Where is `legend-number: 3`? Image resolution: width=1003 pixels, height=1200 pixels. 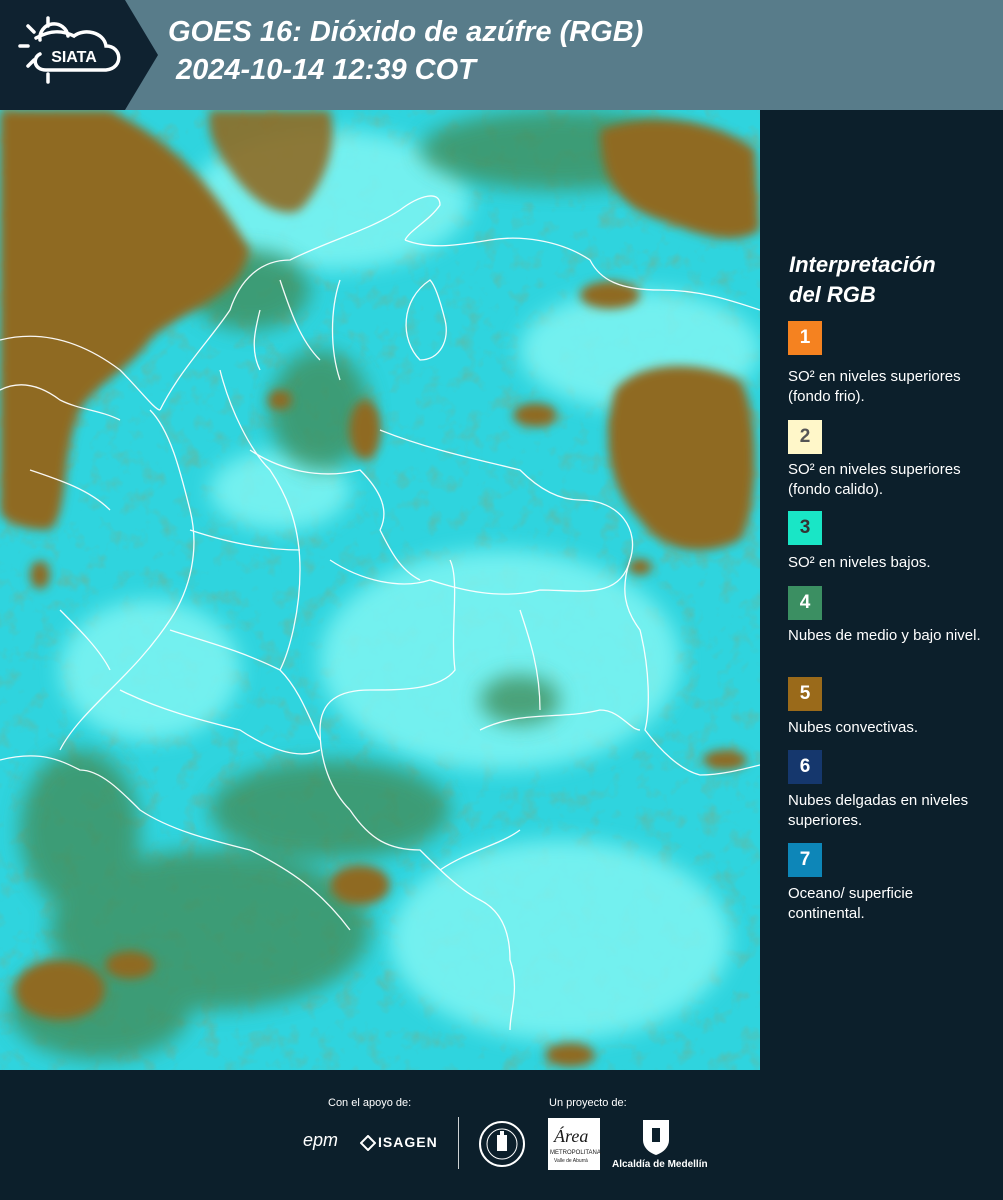
legend-number: 3 is located at coordinates (805, 527).